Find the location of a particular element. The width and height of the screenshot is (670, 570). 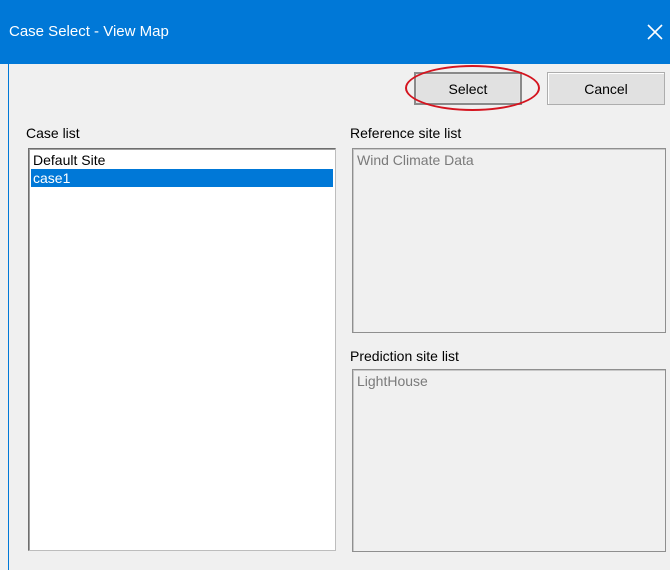

close-icon is located at coordinates (655, 32).